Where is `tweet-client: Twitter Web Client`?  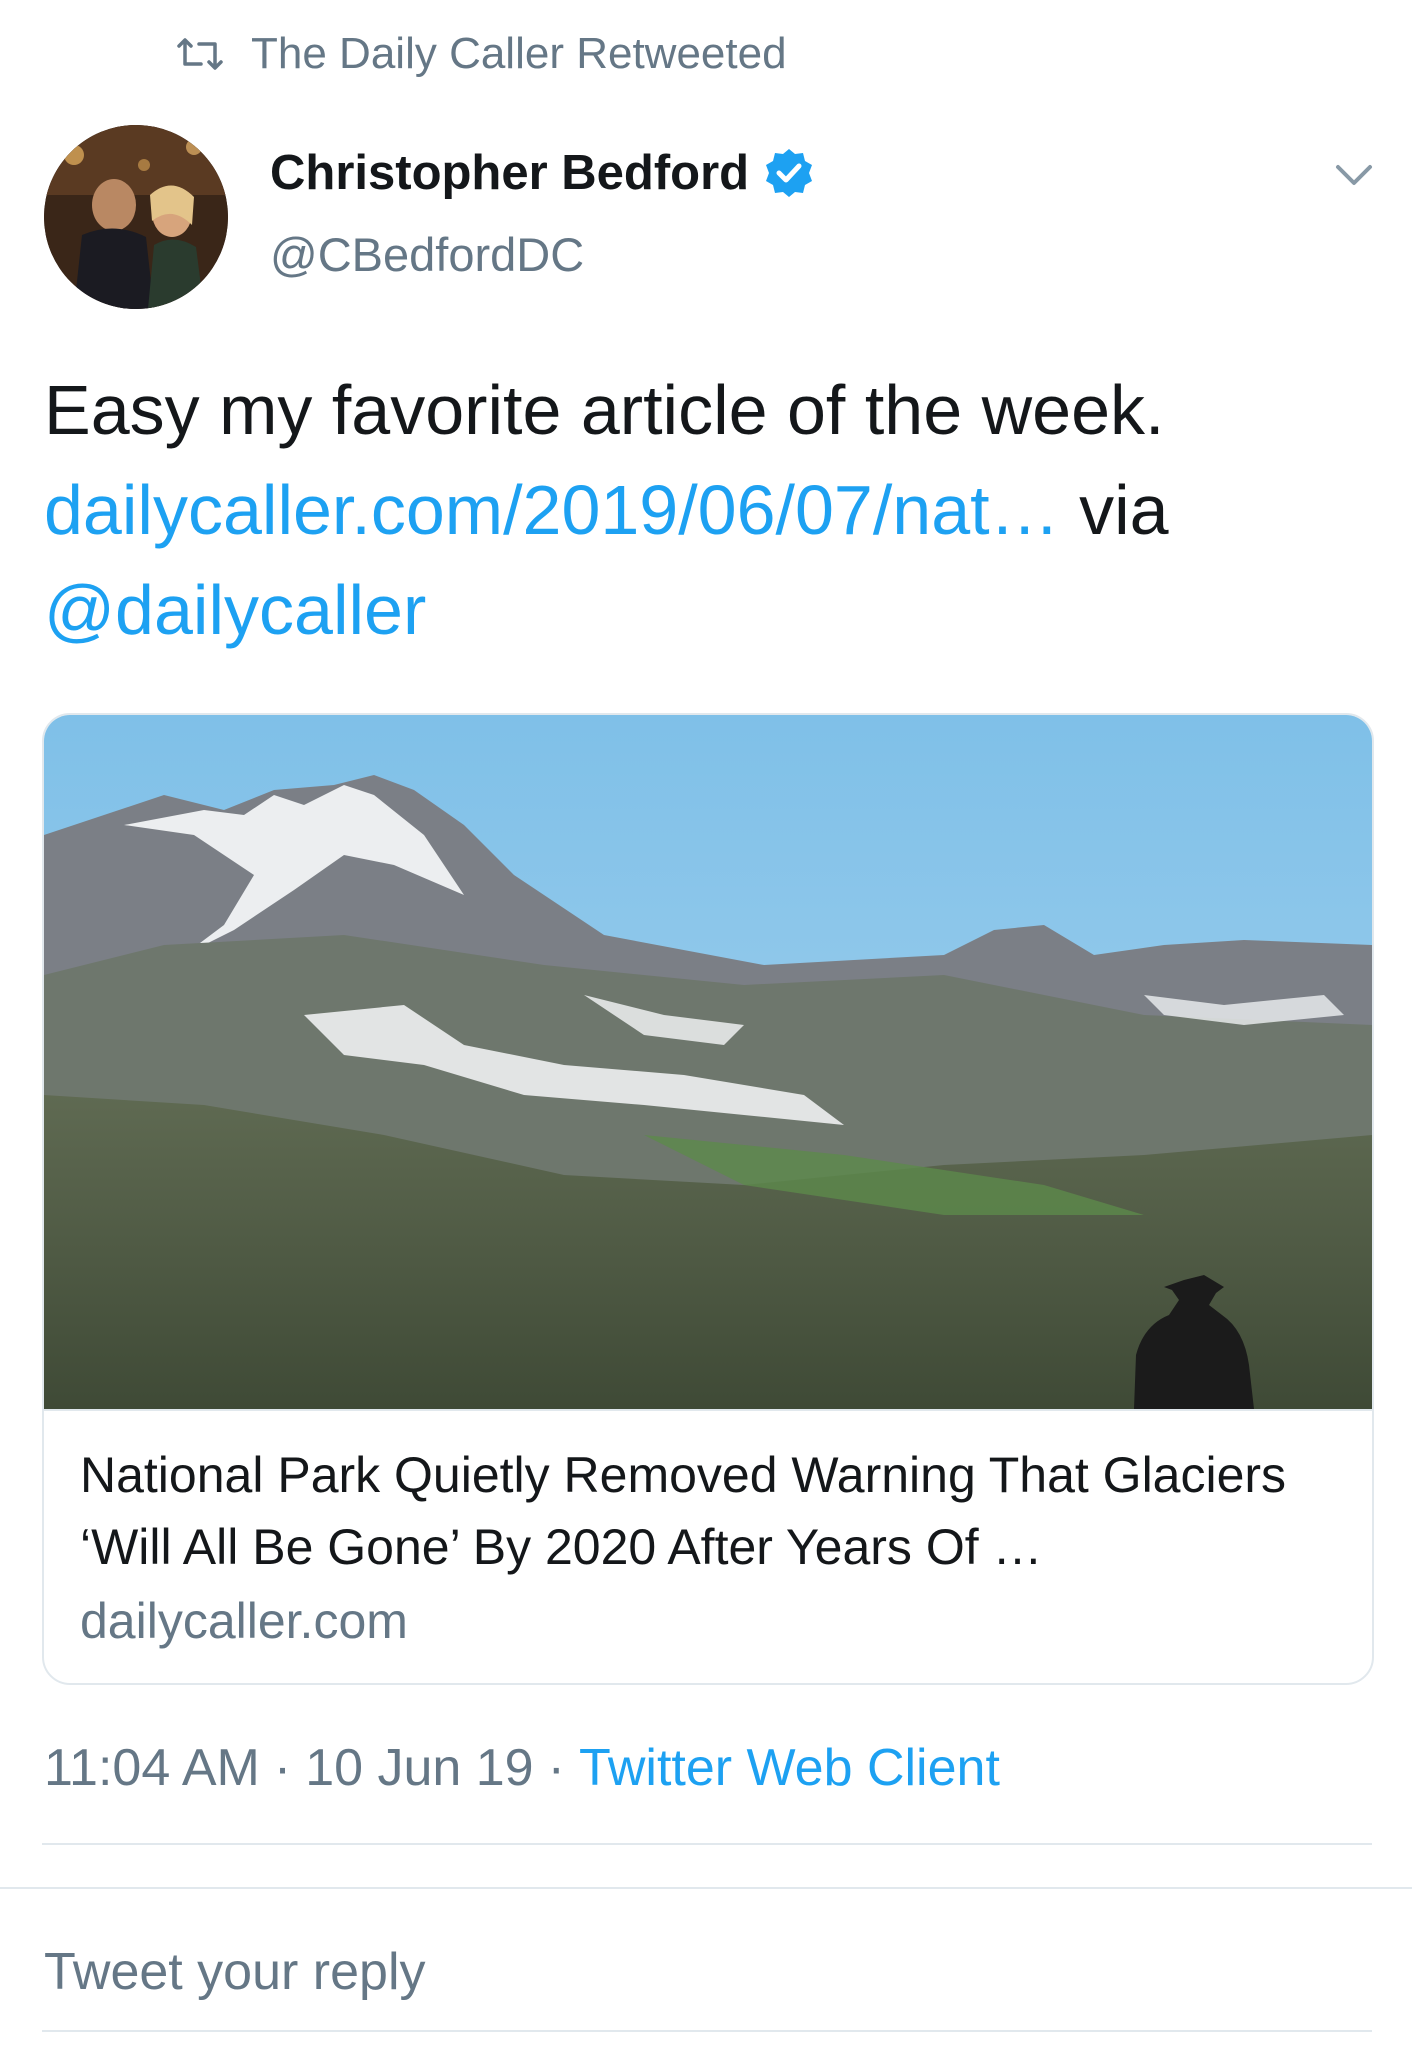
tweet-client: Twitter Web Client is located at coordinates (789, 1768).